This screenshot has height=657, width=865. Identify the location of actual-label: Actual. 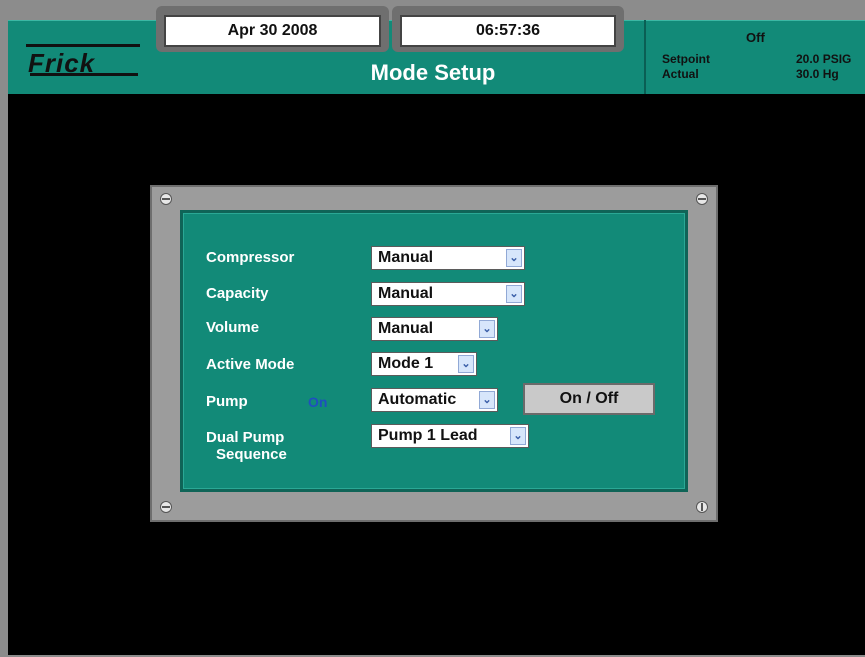
(680, 74).